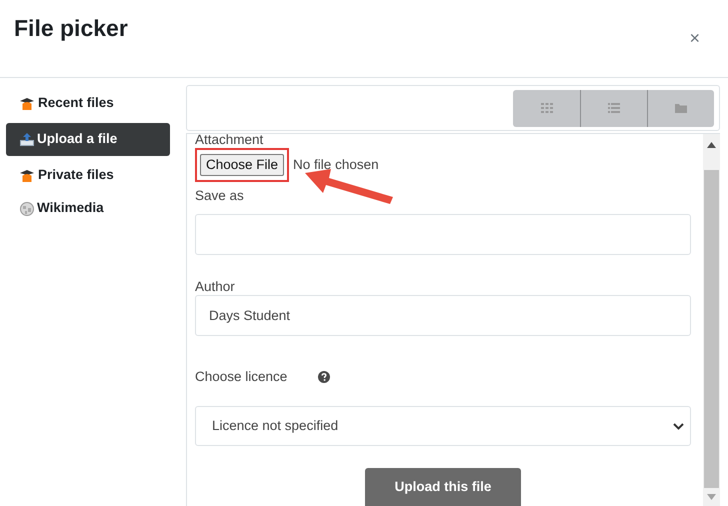 The width and height of the screenshot is (728, 506). I want to click on close-button: ×, so click(694, 38).